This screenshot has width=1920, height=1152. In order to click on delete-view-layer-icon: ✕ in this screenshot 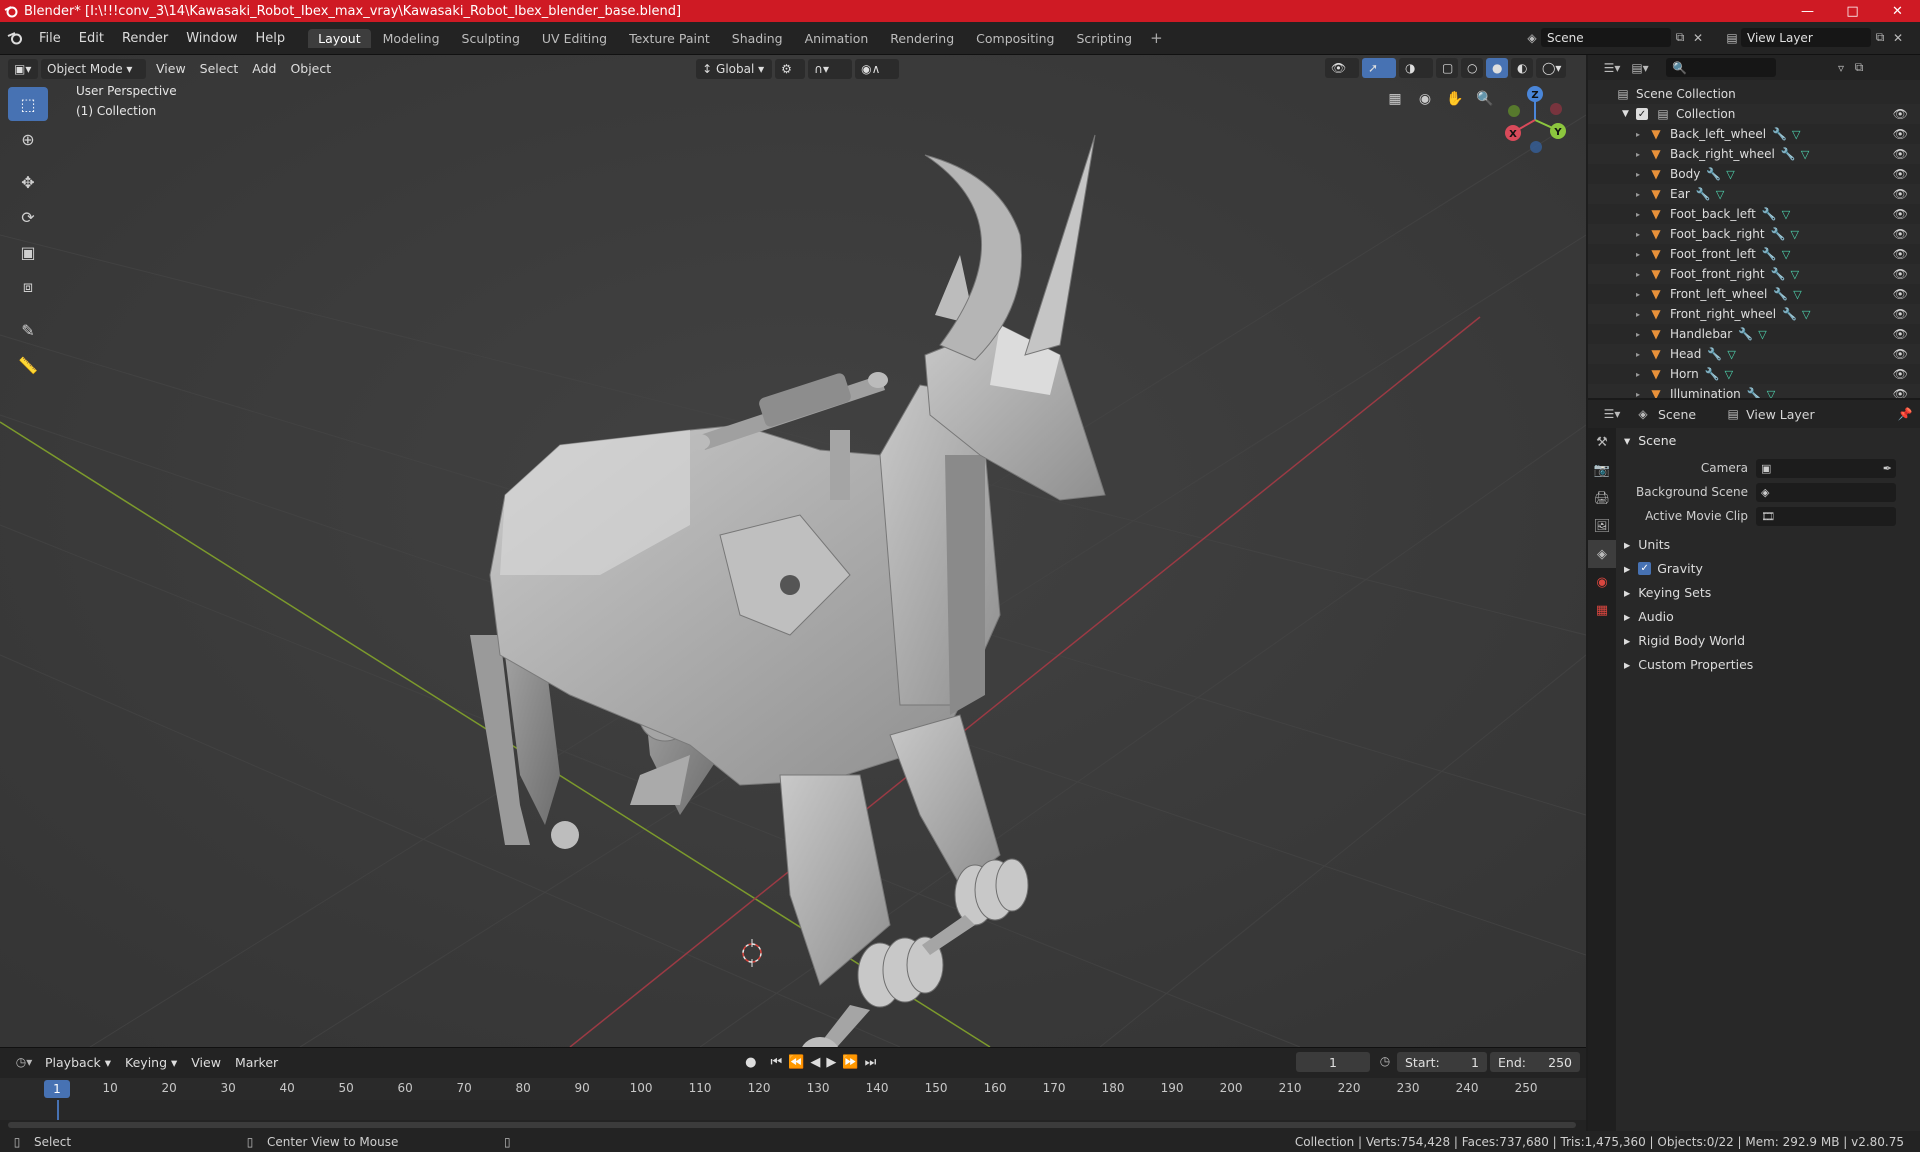, I will do `click(1898, 38)`.